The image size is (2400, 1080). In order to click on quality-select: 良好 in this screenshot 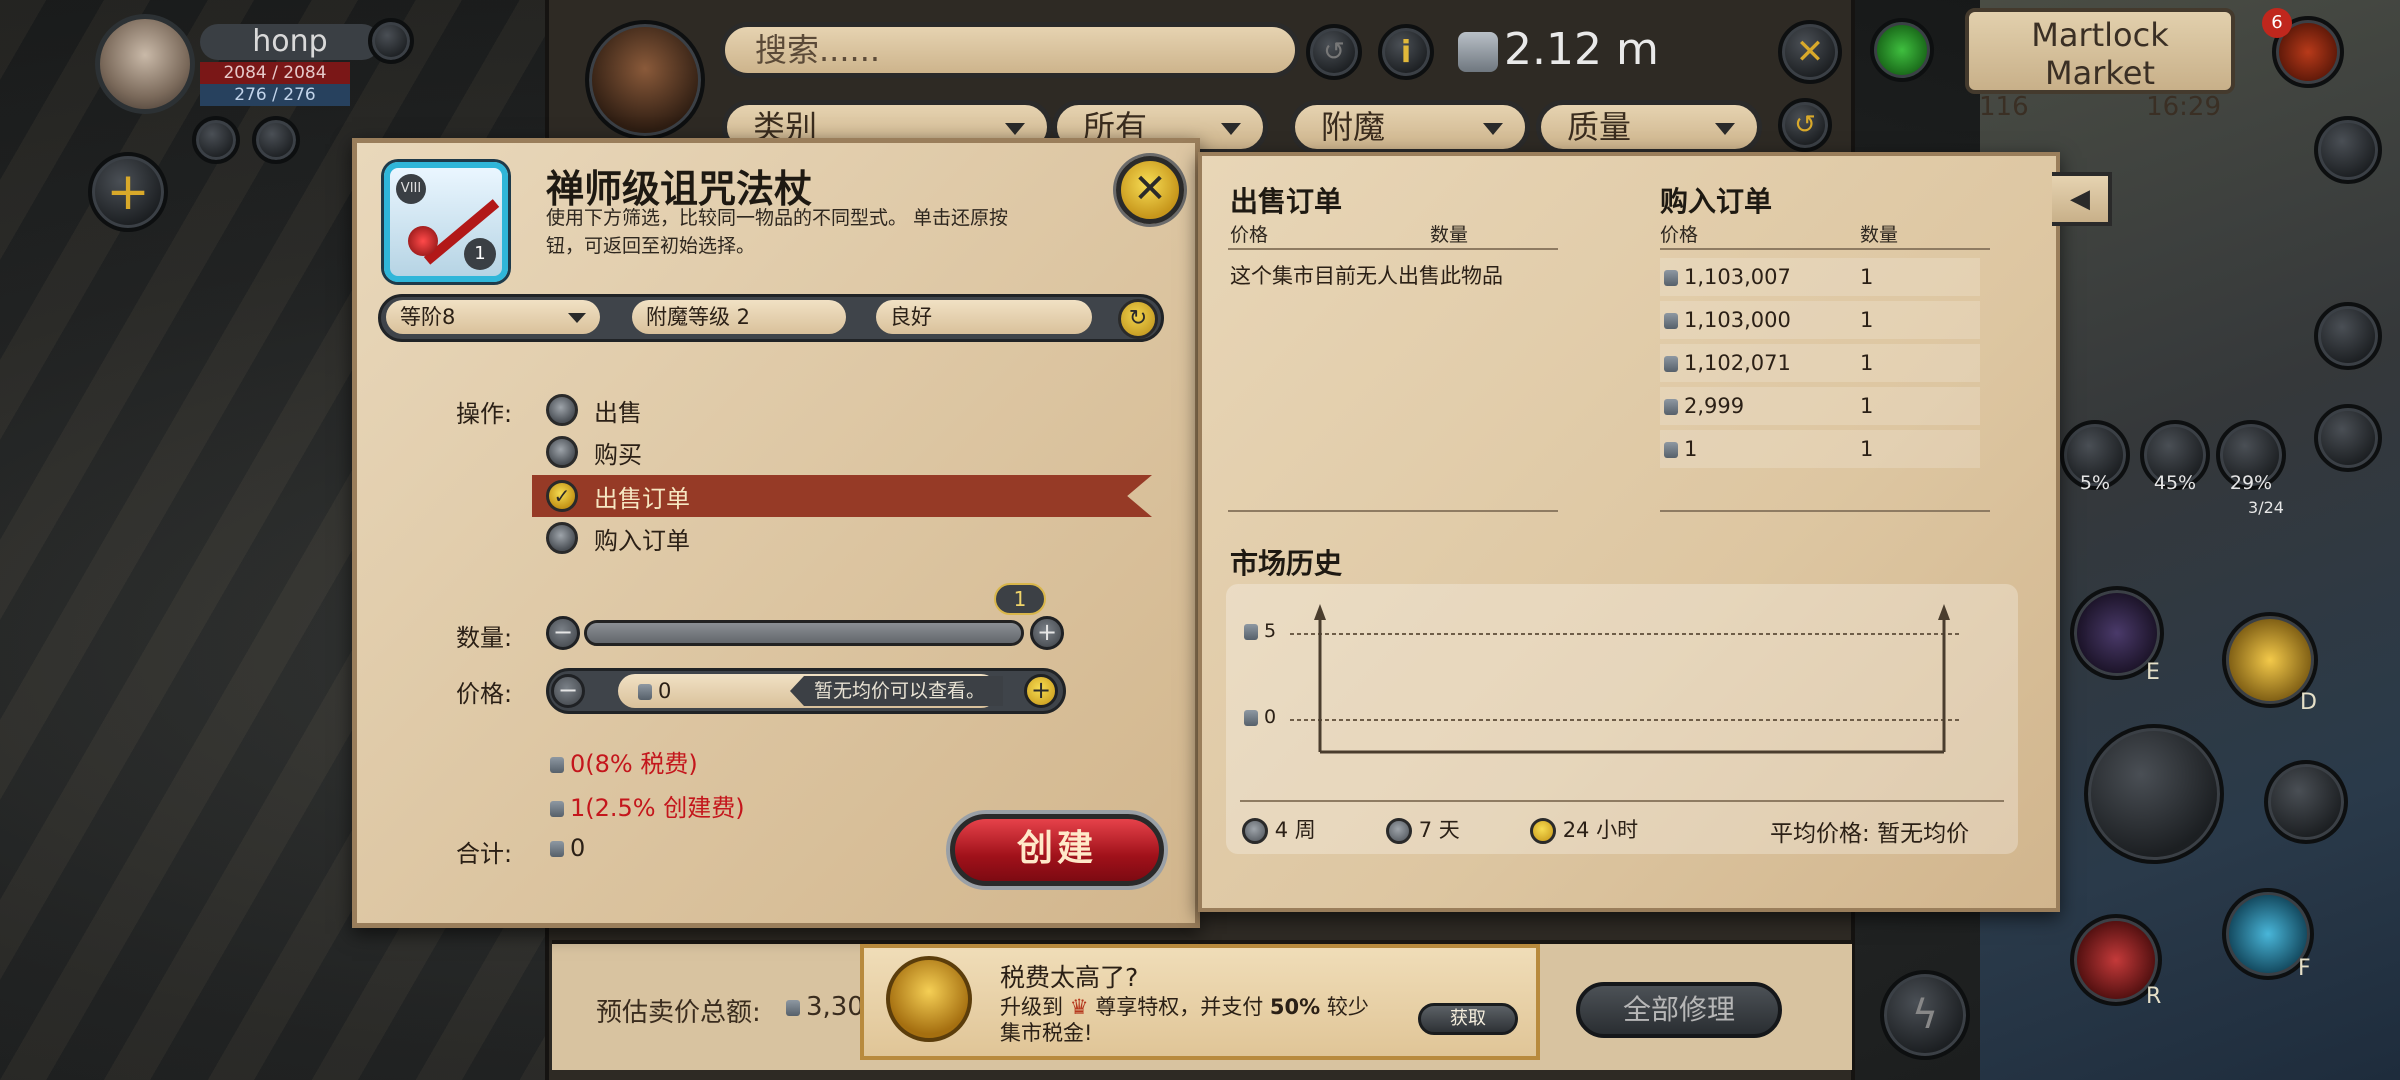, I will do `click(984, 317)`.